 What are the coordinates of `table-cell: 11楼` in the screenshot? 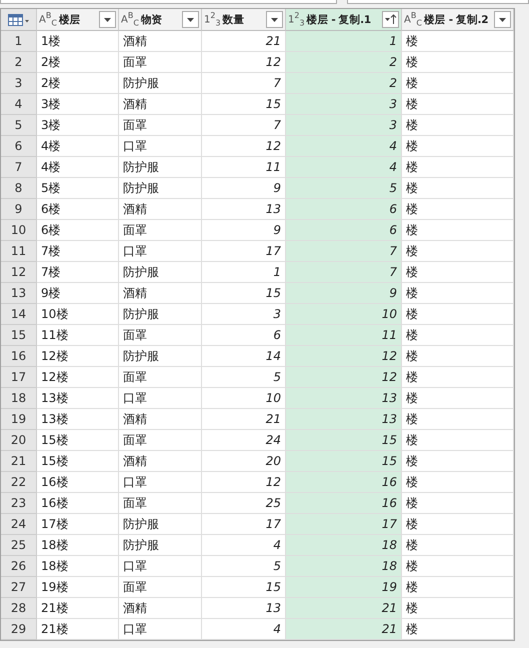 It's located at (78, 335).